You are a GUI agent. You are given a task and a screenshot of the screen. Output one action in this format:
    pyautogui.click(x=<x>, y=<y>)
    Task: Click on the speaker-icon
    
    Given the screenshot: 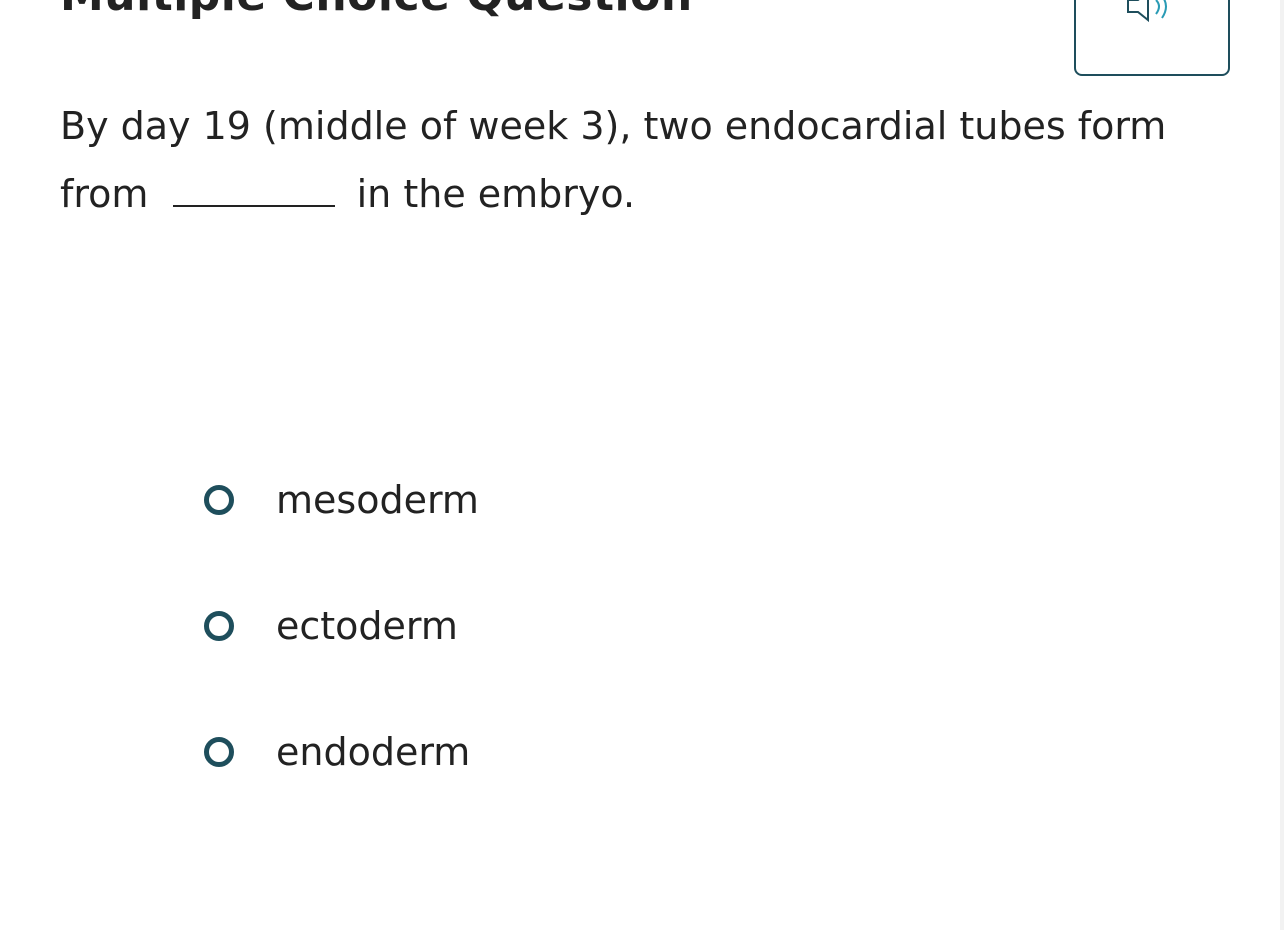 What is the action you would take?
    pyautogui.click(x=1147, y=11)
    